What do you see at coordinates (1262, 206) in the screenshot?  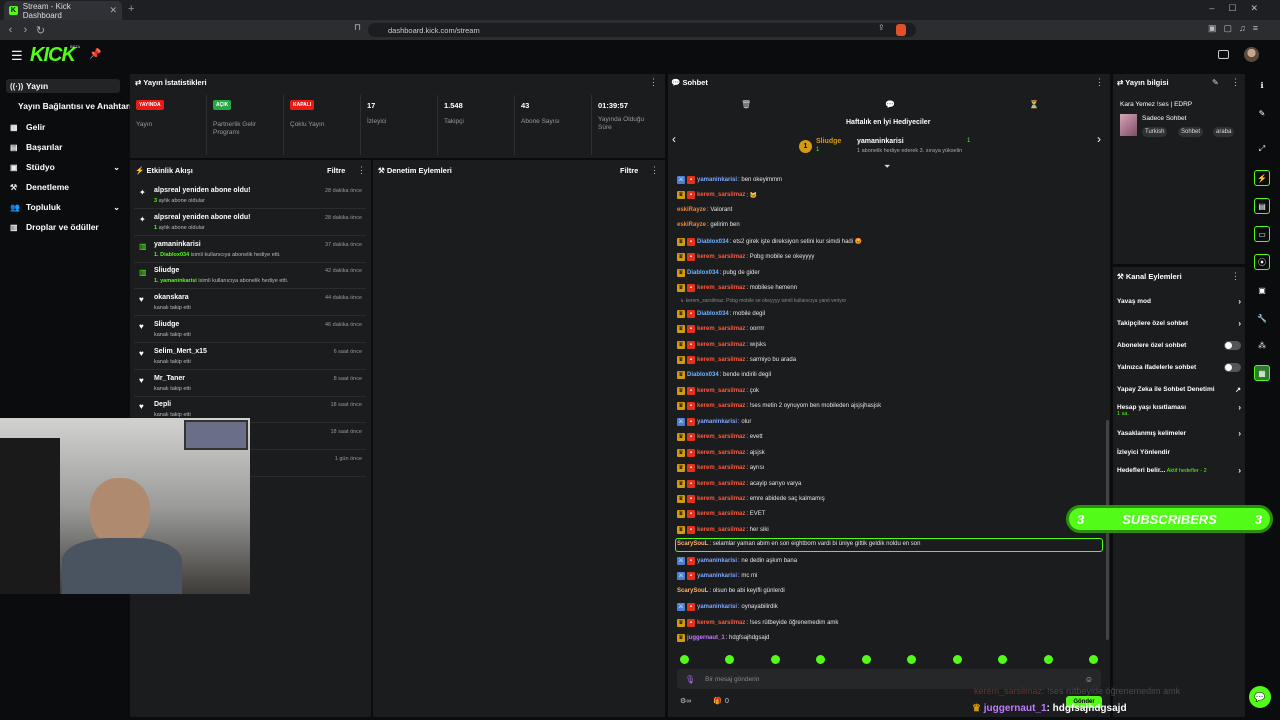 I see `document-icon: ▤` at bounding box center [1262, 206].